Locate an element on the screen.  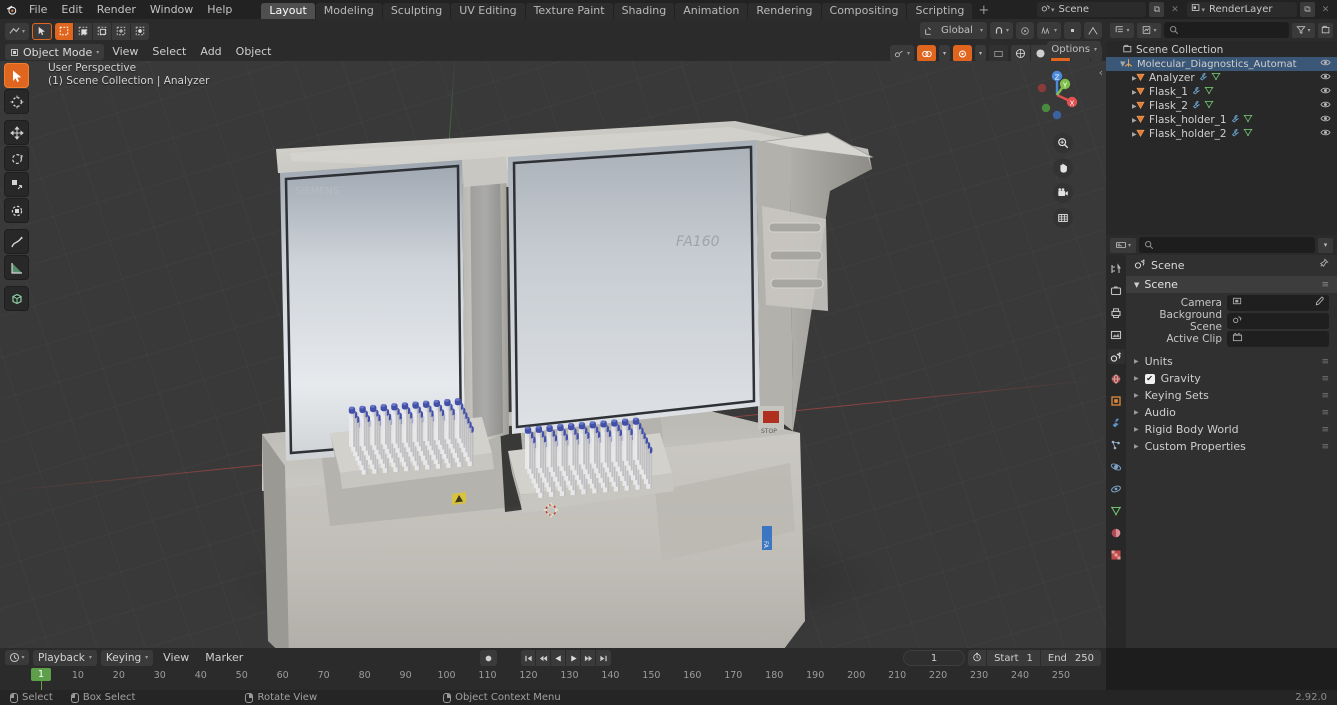
end-frame-field: End 250 is located at coordinates (1071, 658).